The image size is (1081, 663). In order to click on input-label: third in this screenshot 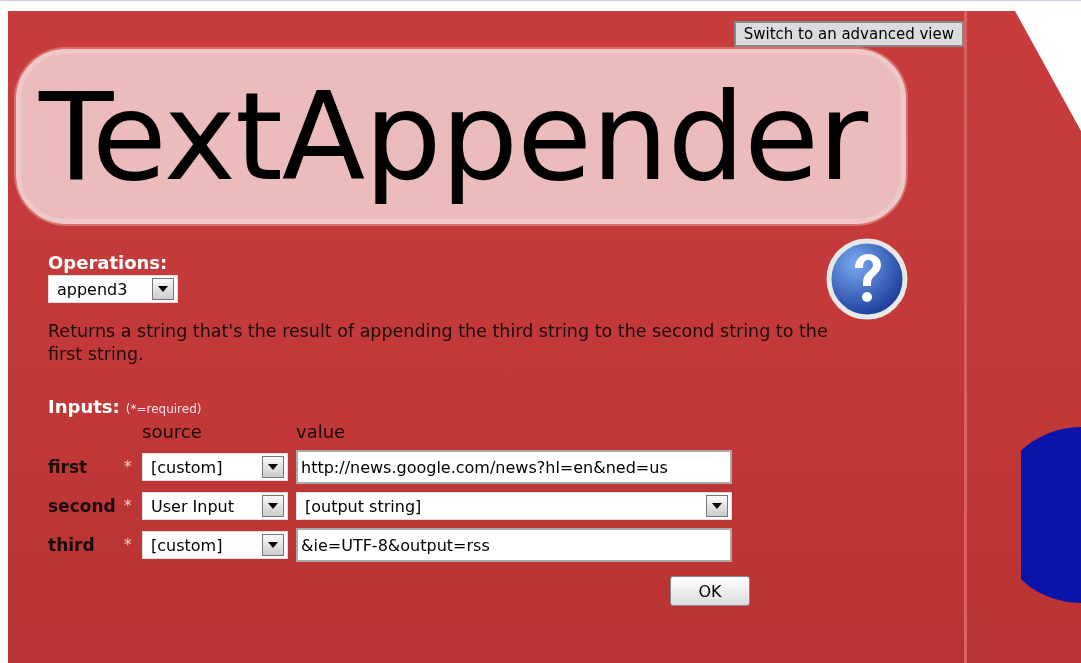, I will do `click(72, 545)`.